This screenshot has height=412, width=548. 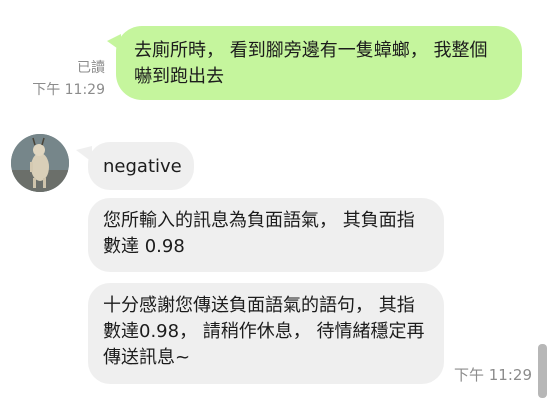 I want to click on sent-message-text: 去廁所時， 看到腳旁邊有一隻蟑螂， 我整個嚇到跑出去, so click(x=311, y=63).